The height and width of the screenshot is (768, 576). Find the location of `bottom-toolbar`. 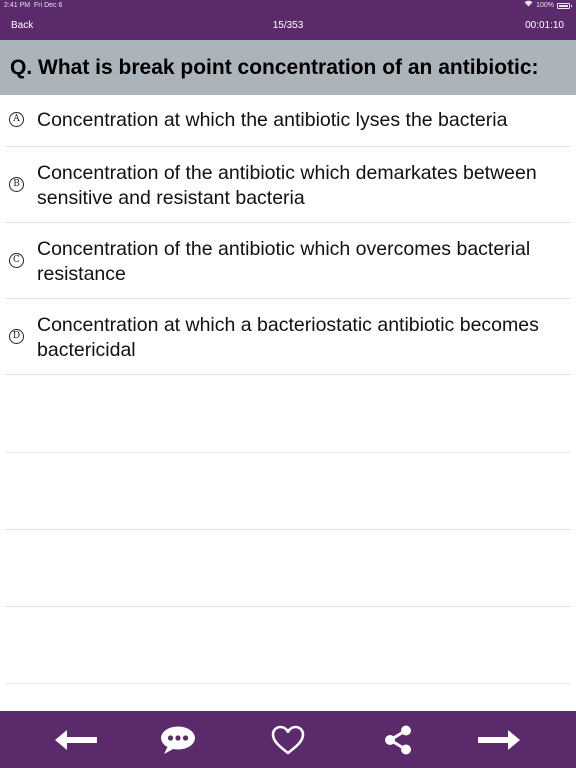

bottom-toolbar is located at coordinates (288, 739).